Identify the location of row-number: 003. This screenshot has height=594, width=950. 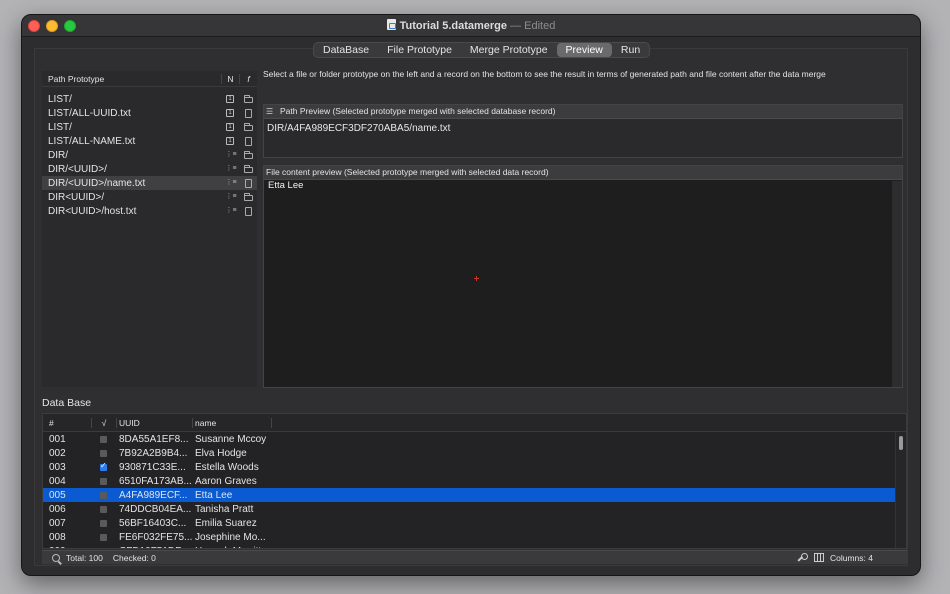
(57, 467).